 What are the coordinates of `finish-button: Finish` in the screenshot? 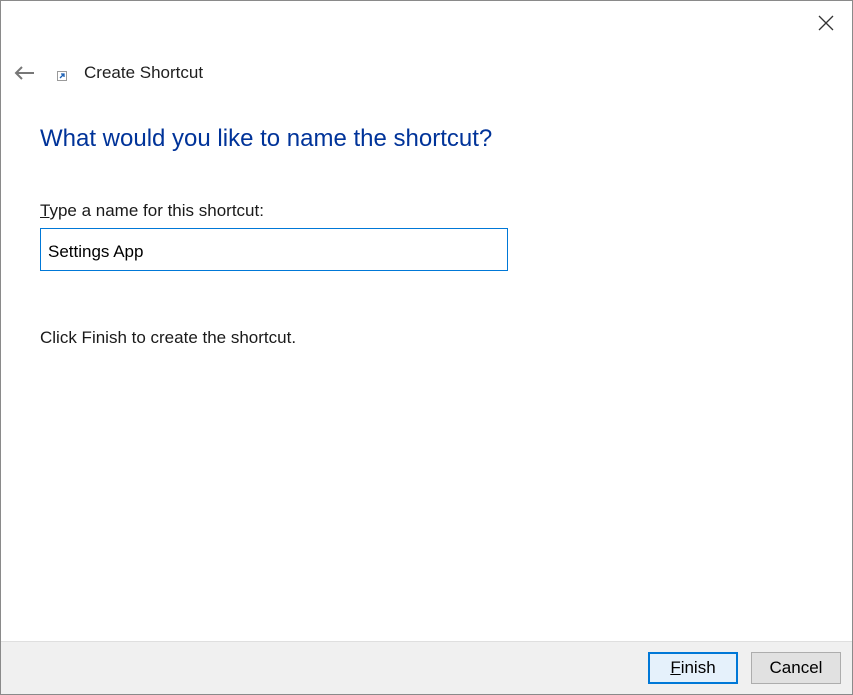 It's located at (693, 668).